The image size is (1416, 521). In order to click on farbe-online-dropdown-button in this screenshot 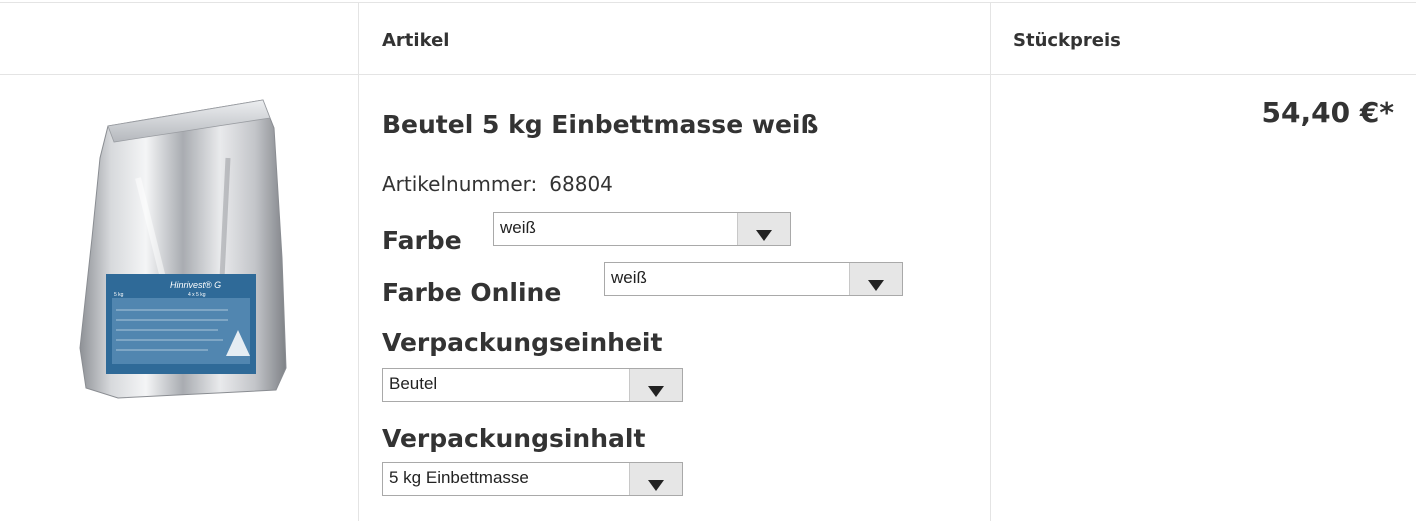, I will do `click(875, 279)`.